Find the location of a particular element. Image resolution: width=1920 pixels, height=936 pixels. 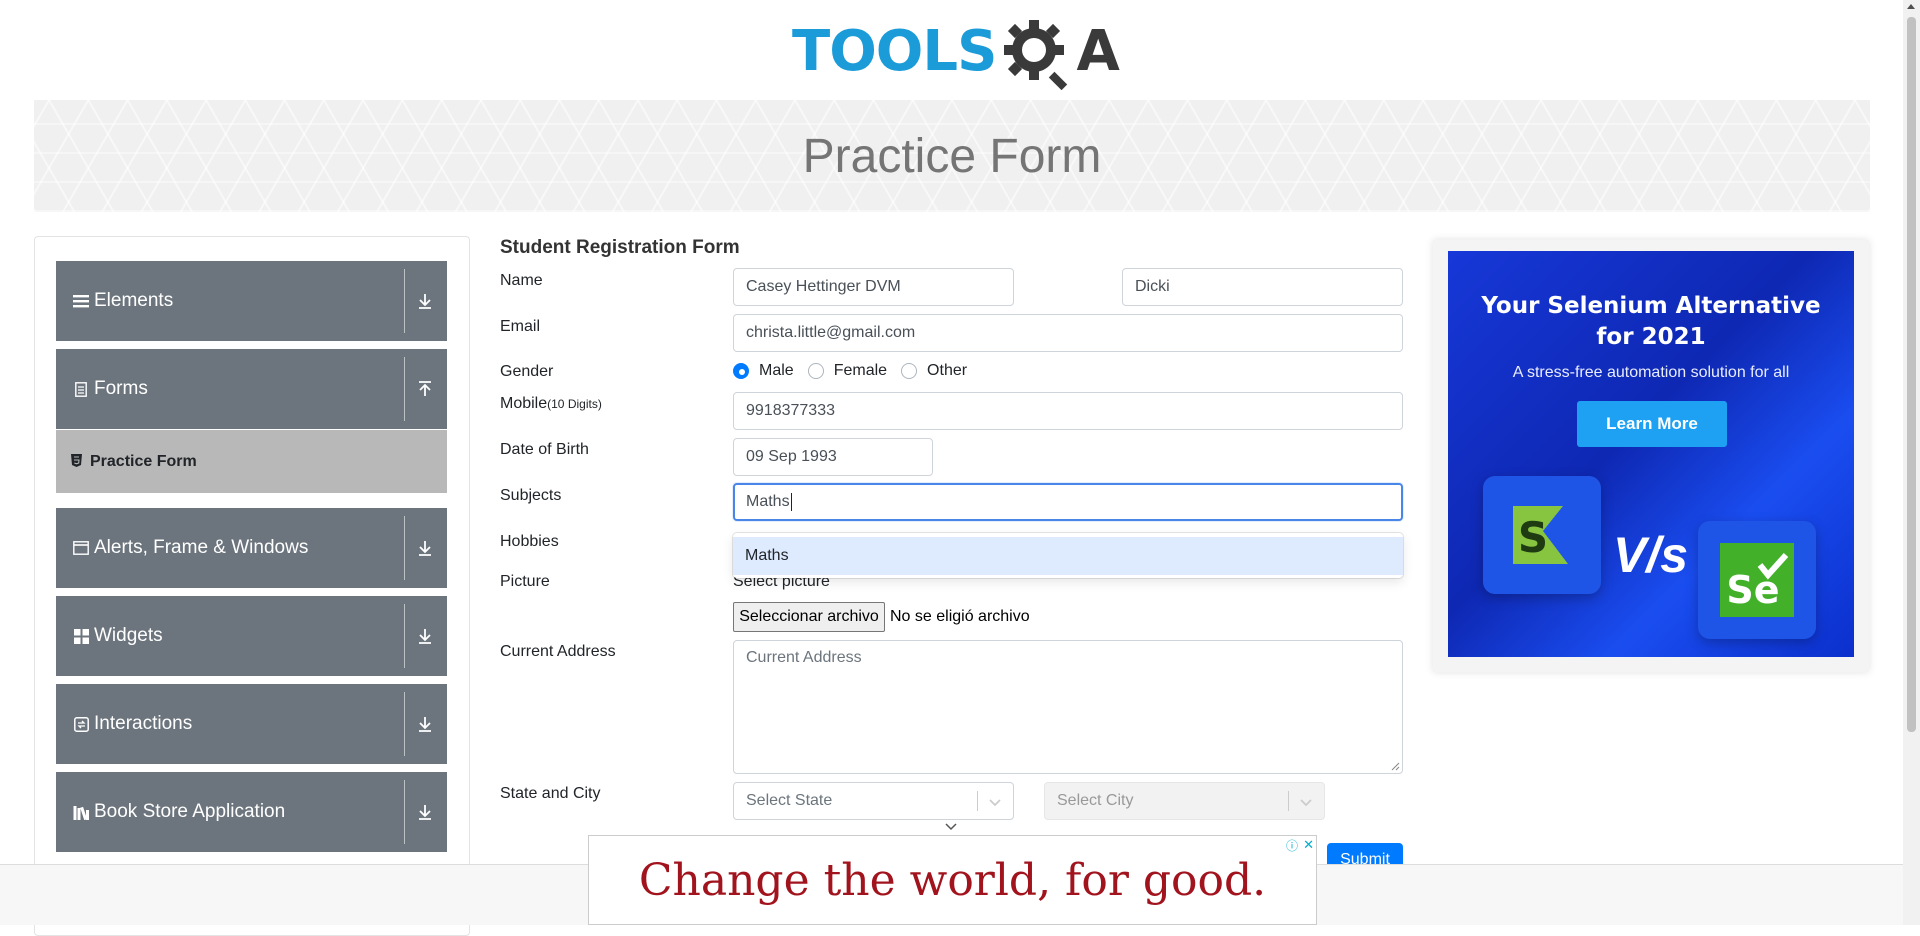

books-icon is located at coordinates (81, 812).